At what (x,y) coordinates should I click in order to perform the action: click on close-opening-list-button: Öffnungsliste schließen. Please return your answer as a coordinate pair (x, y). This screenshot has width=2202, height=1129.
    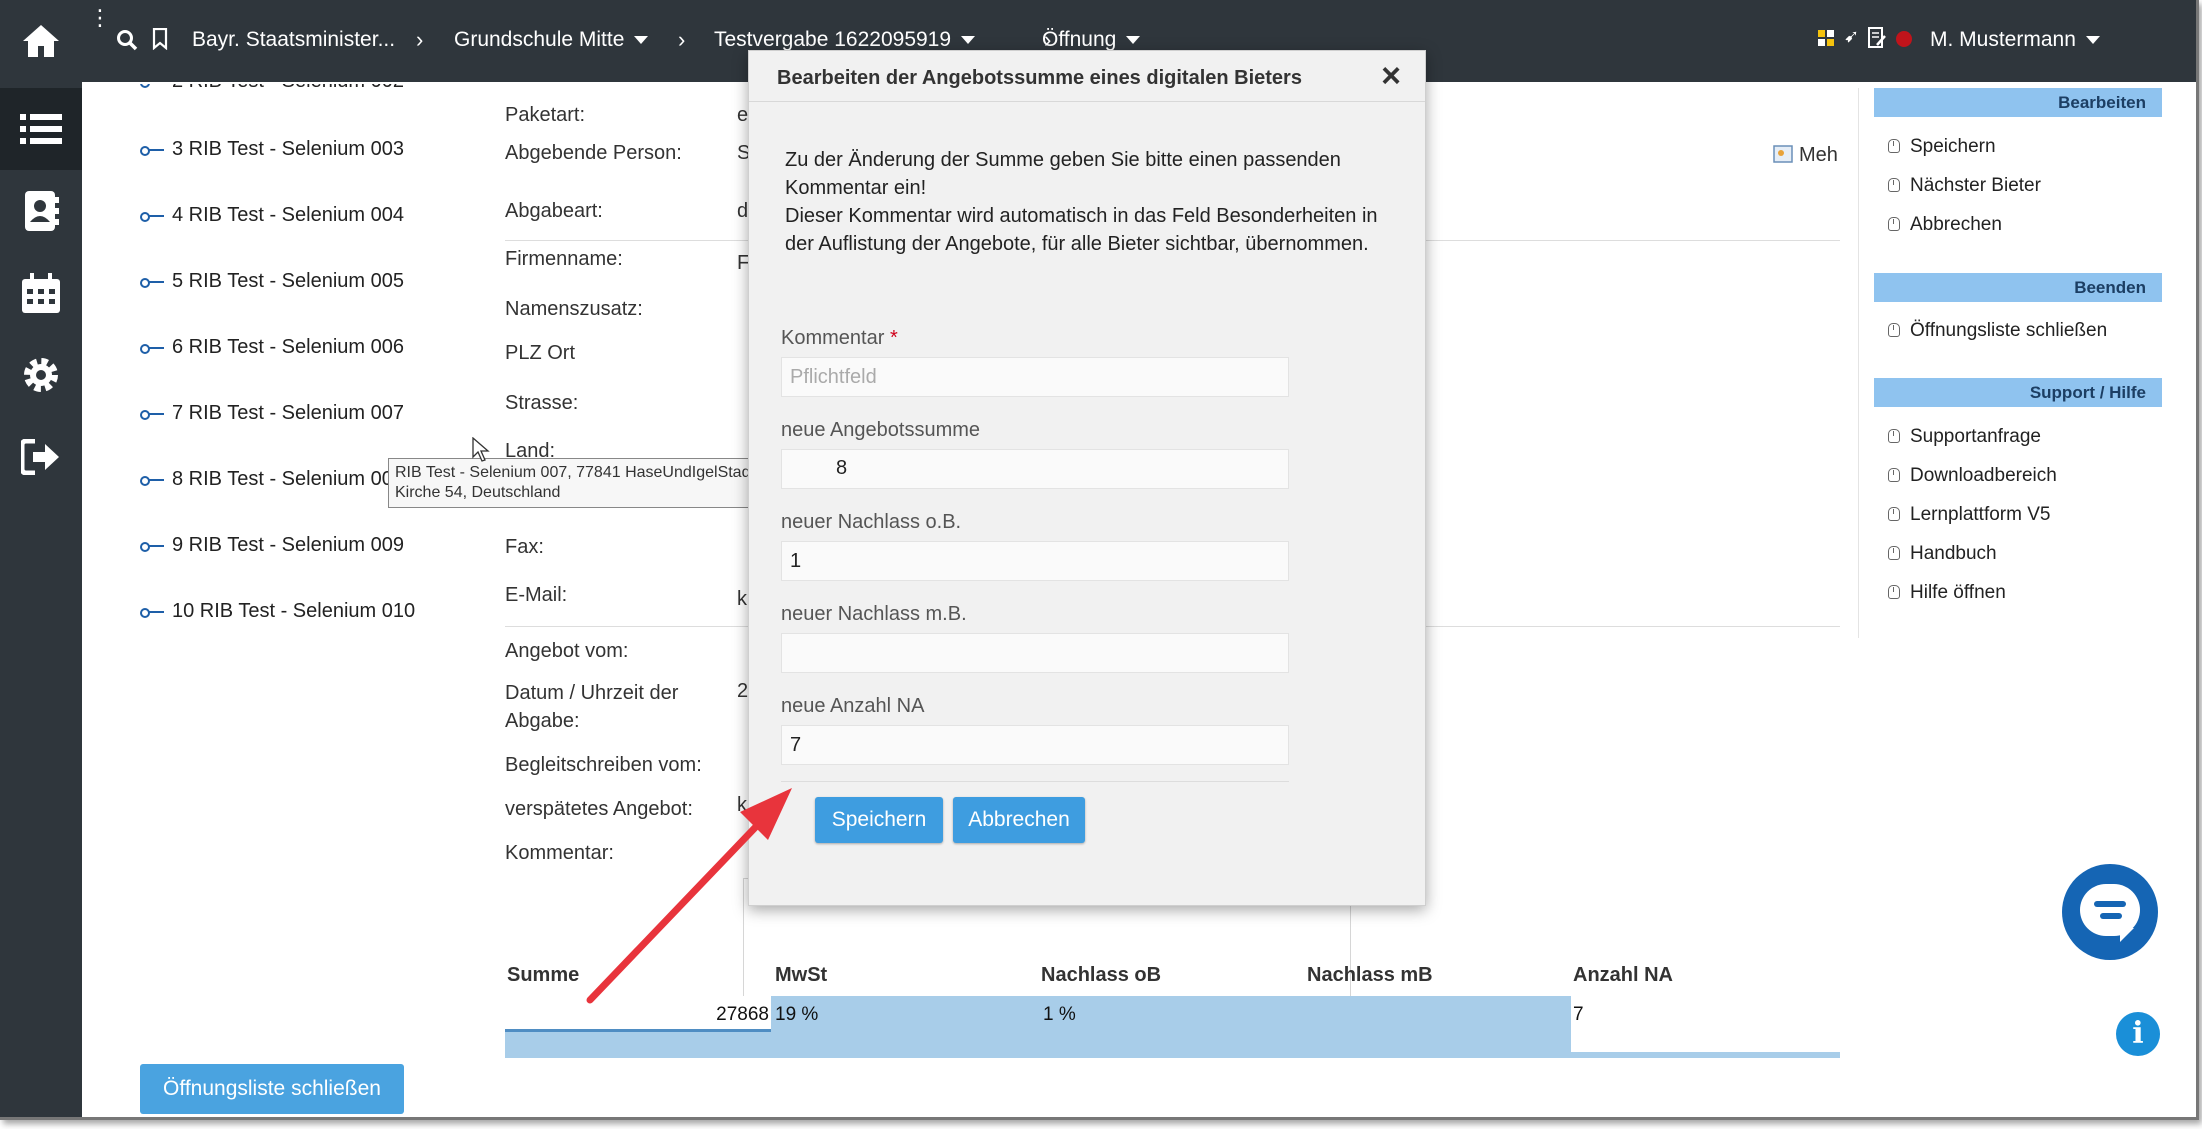
    Looking at the image, I should click on (272, 1089).